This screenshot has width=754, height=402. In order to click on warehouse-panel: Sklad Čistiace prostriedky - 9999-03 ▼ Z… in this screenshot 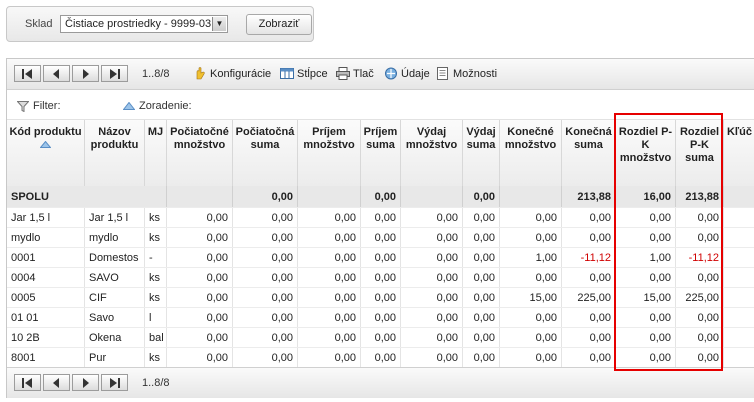, I will do `click(160, 24)`.